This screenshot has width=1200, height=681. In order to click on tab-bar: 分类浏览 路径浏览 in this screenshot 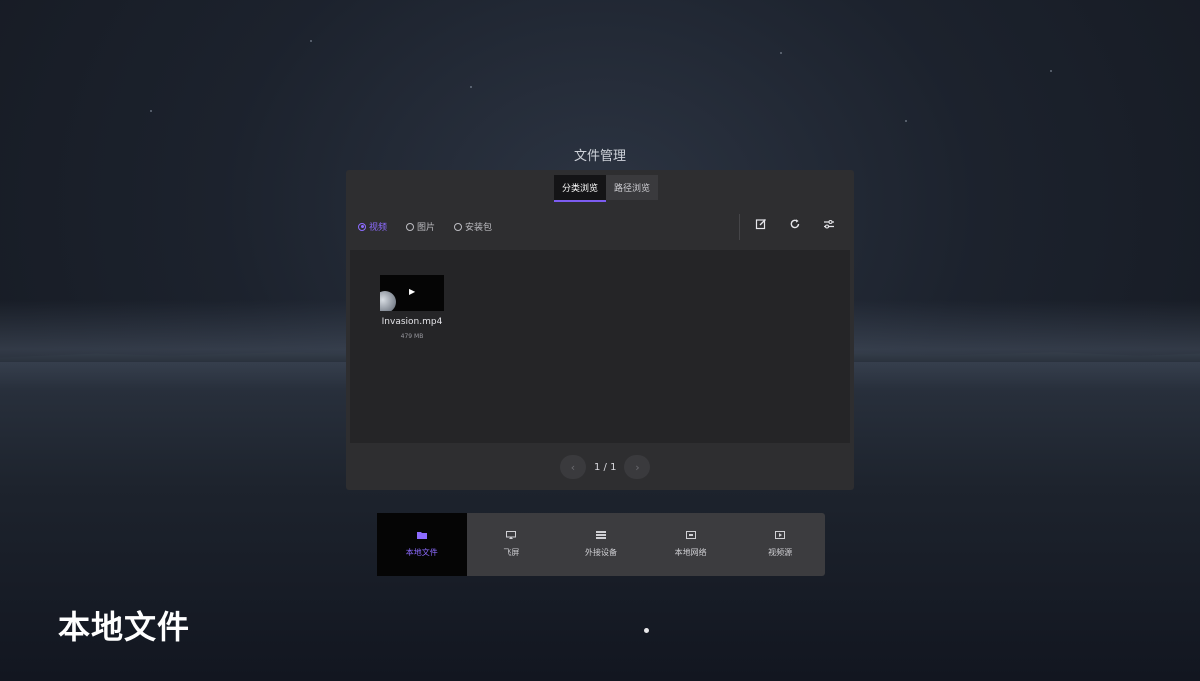, I will do `click(606, 188)`.